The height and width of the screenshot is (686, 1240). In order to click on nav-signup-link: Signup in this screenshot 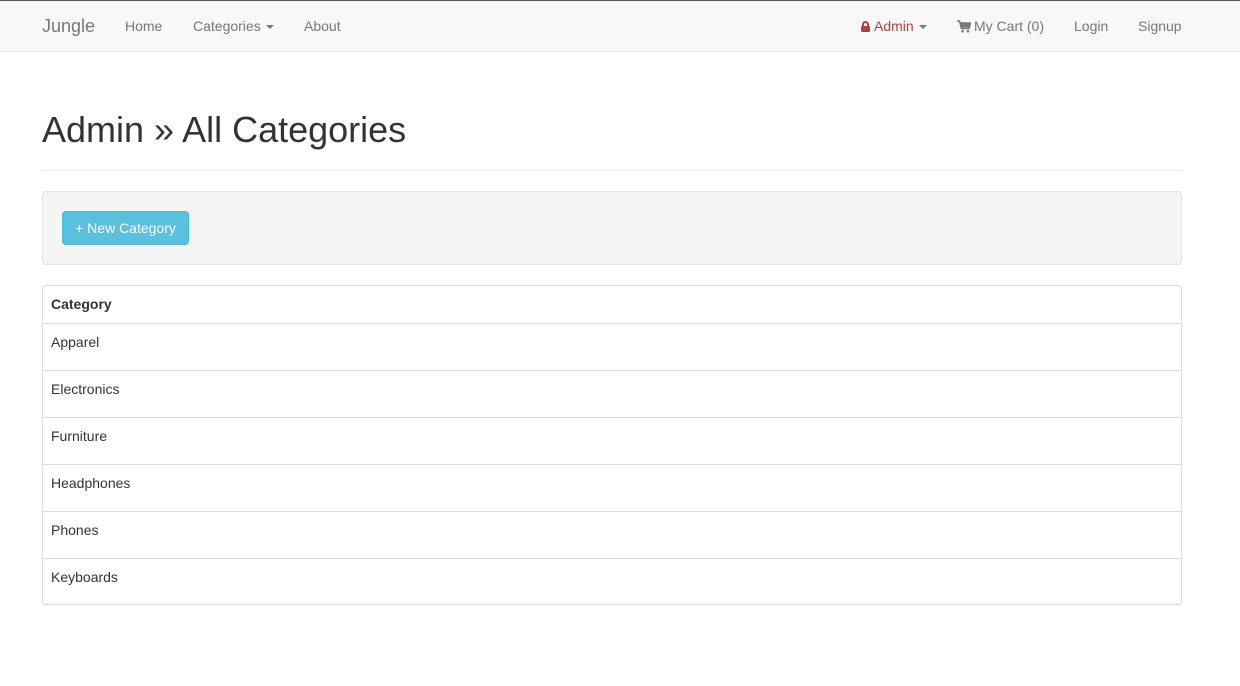, I will do `click(1160, 26)`.